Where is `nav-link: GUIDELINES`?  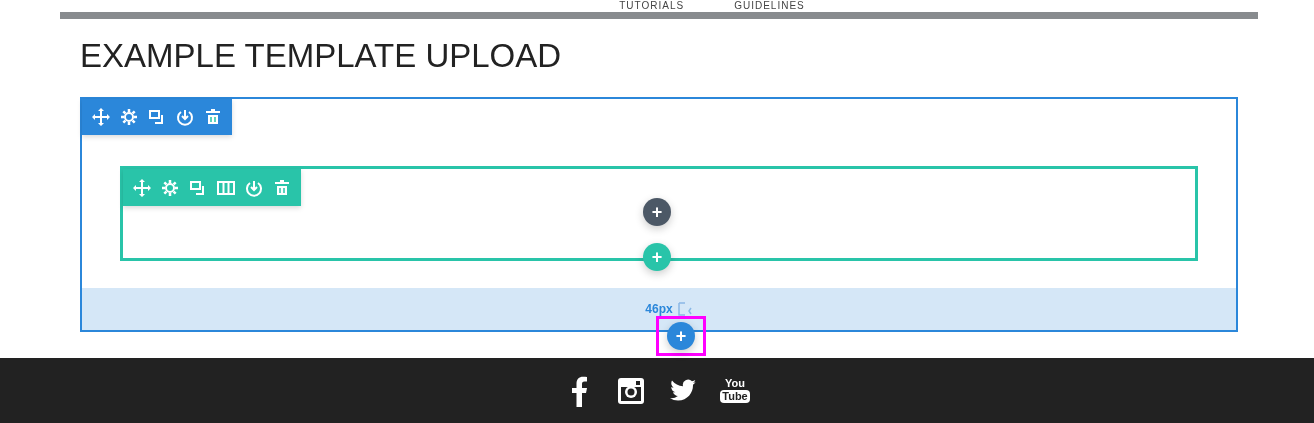
nav-link: GUIDELINES is located at coordinates (769, 6).